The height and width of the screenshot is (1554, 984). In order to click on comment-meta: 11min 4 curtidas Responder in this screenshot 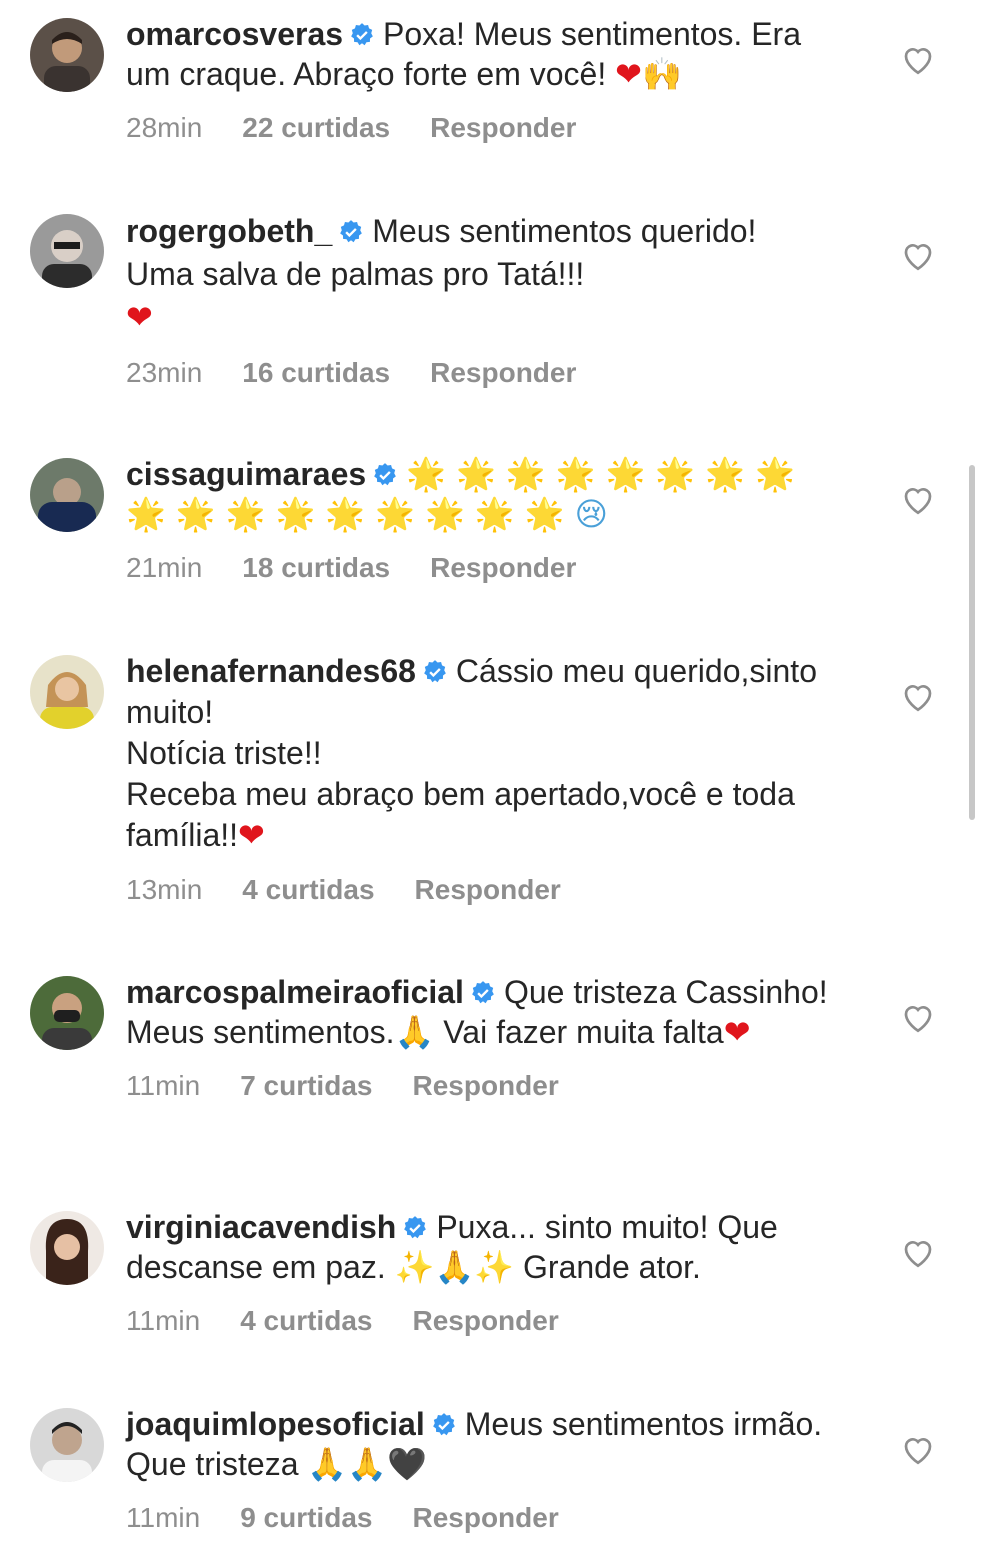, I will do `click(486, 1321)`.